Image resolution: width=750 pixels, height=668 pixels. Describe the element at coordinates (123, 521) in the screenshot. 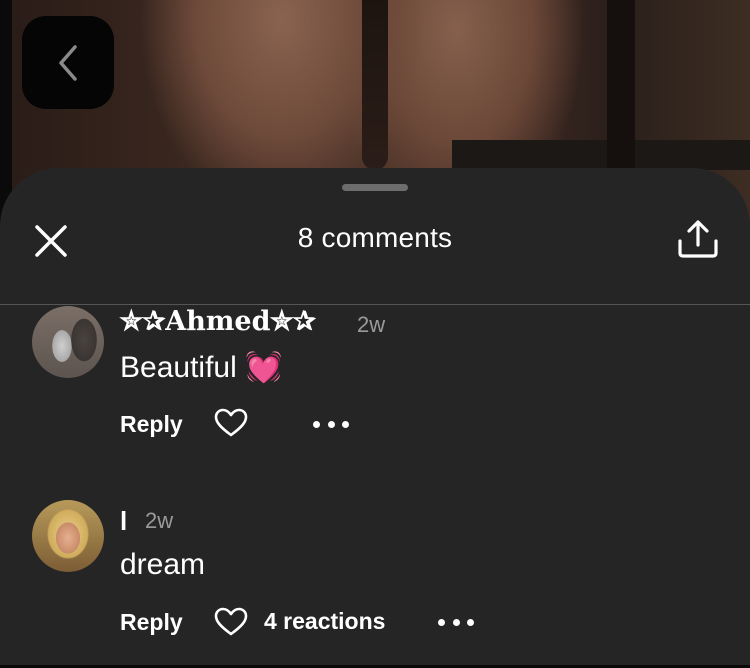

I see `comment-username: l` at that location.